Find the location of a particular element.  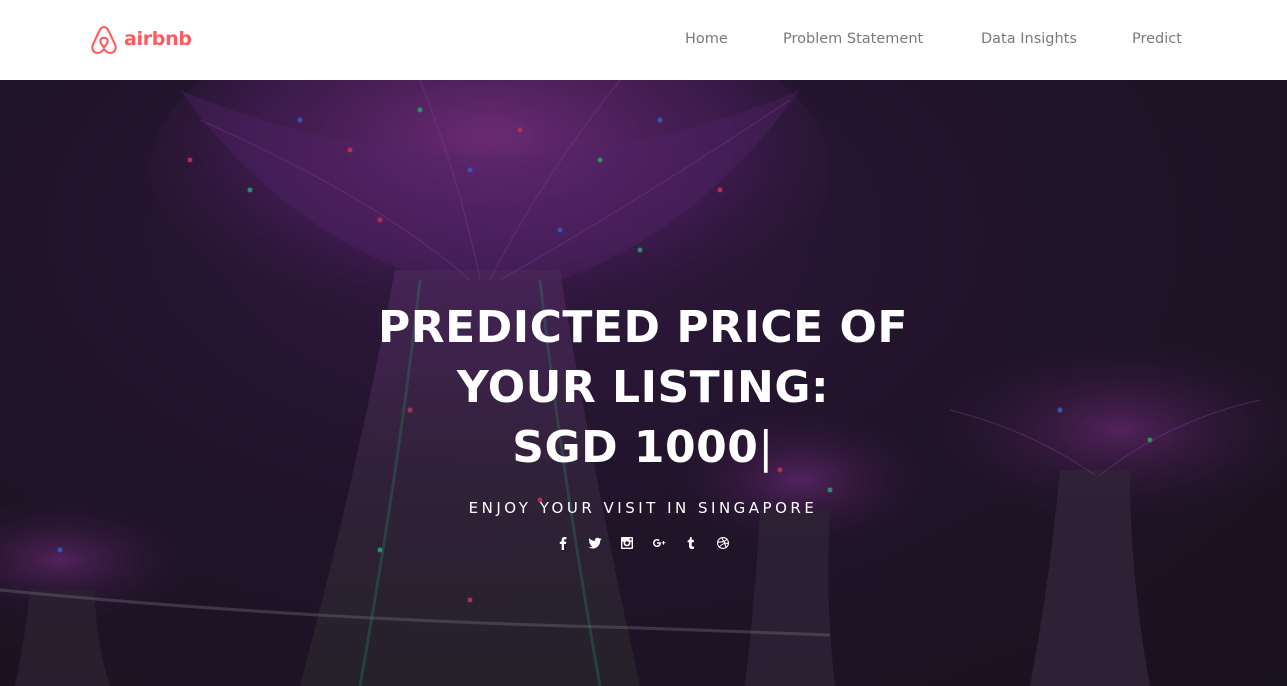

predicted-price-value: SGD 1000 is located at coordinates (635, 447).